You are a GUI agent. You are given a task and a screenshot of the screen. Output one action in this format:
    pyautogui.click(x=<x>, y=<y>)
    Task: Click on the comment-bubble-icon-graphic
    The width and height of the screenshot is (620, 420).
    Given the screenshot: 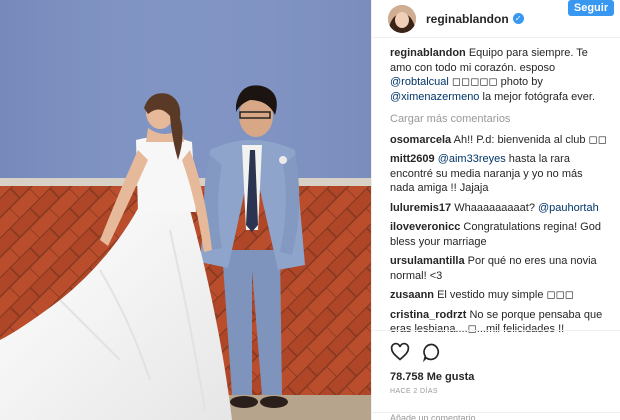 What is the action you would take?
    pyautogui.click(x=431, y=353)
    